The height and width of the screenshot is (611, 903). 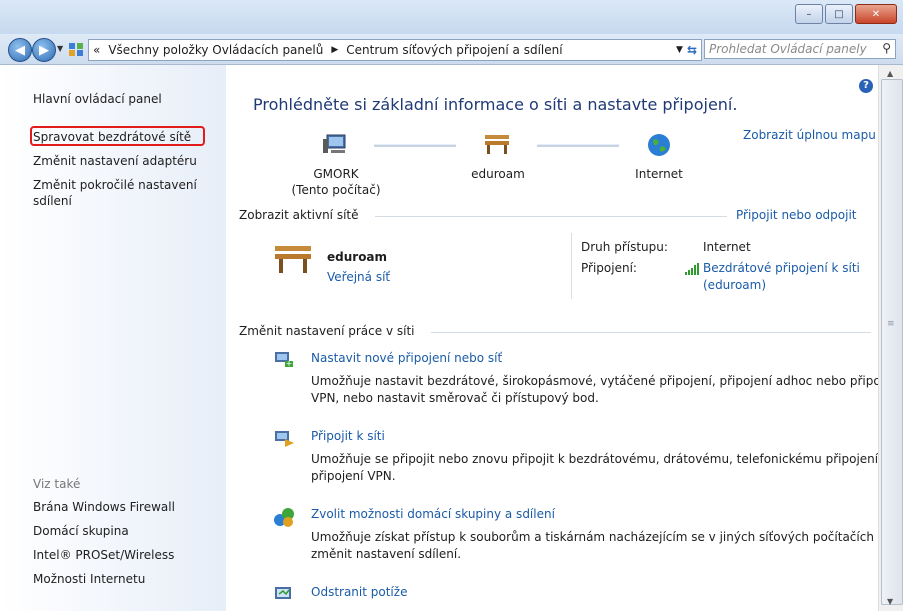 I want to click on address-overflow-chevrons: «, so click(x=96, y=50).